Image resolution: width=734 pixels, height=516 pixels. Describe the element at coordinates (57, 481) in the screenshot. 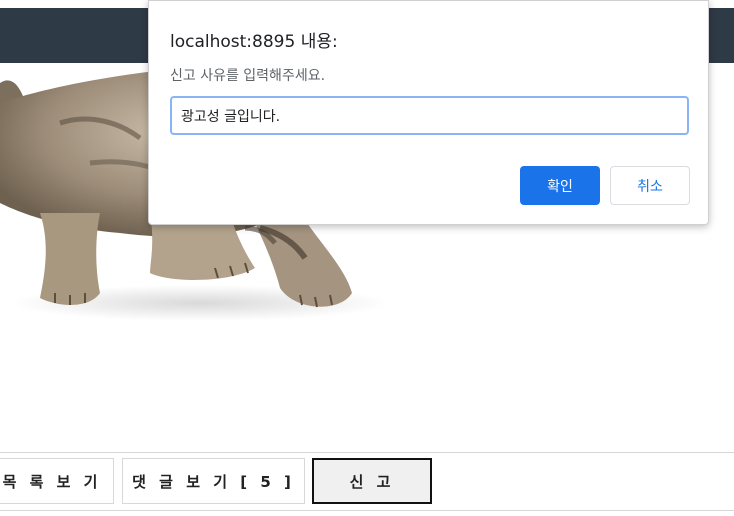

I see `list-button: 목 록 보 기` at that location.